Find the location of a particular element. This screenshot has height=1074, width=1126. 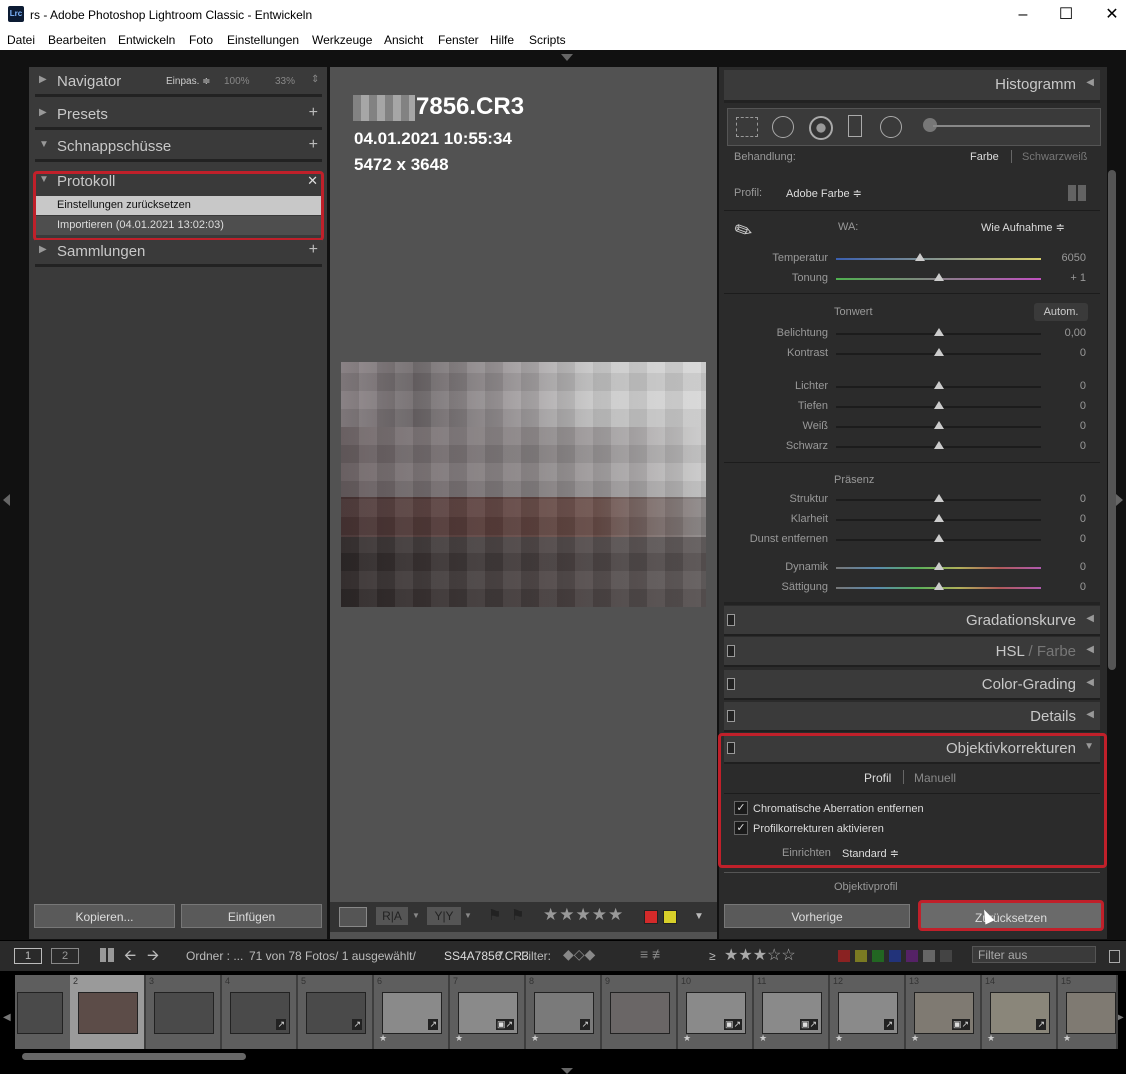

purple-color-filter is located at coordinates (912, 956).